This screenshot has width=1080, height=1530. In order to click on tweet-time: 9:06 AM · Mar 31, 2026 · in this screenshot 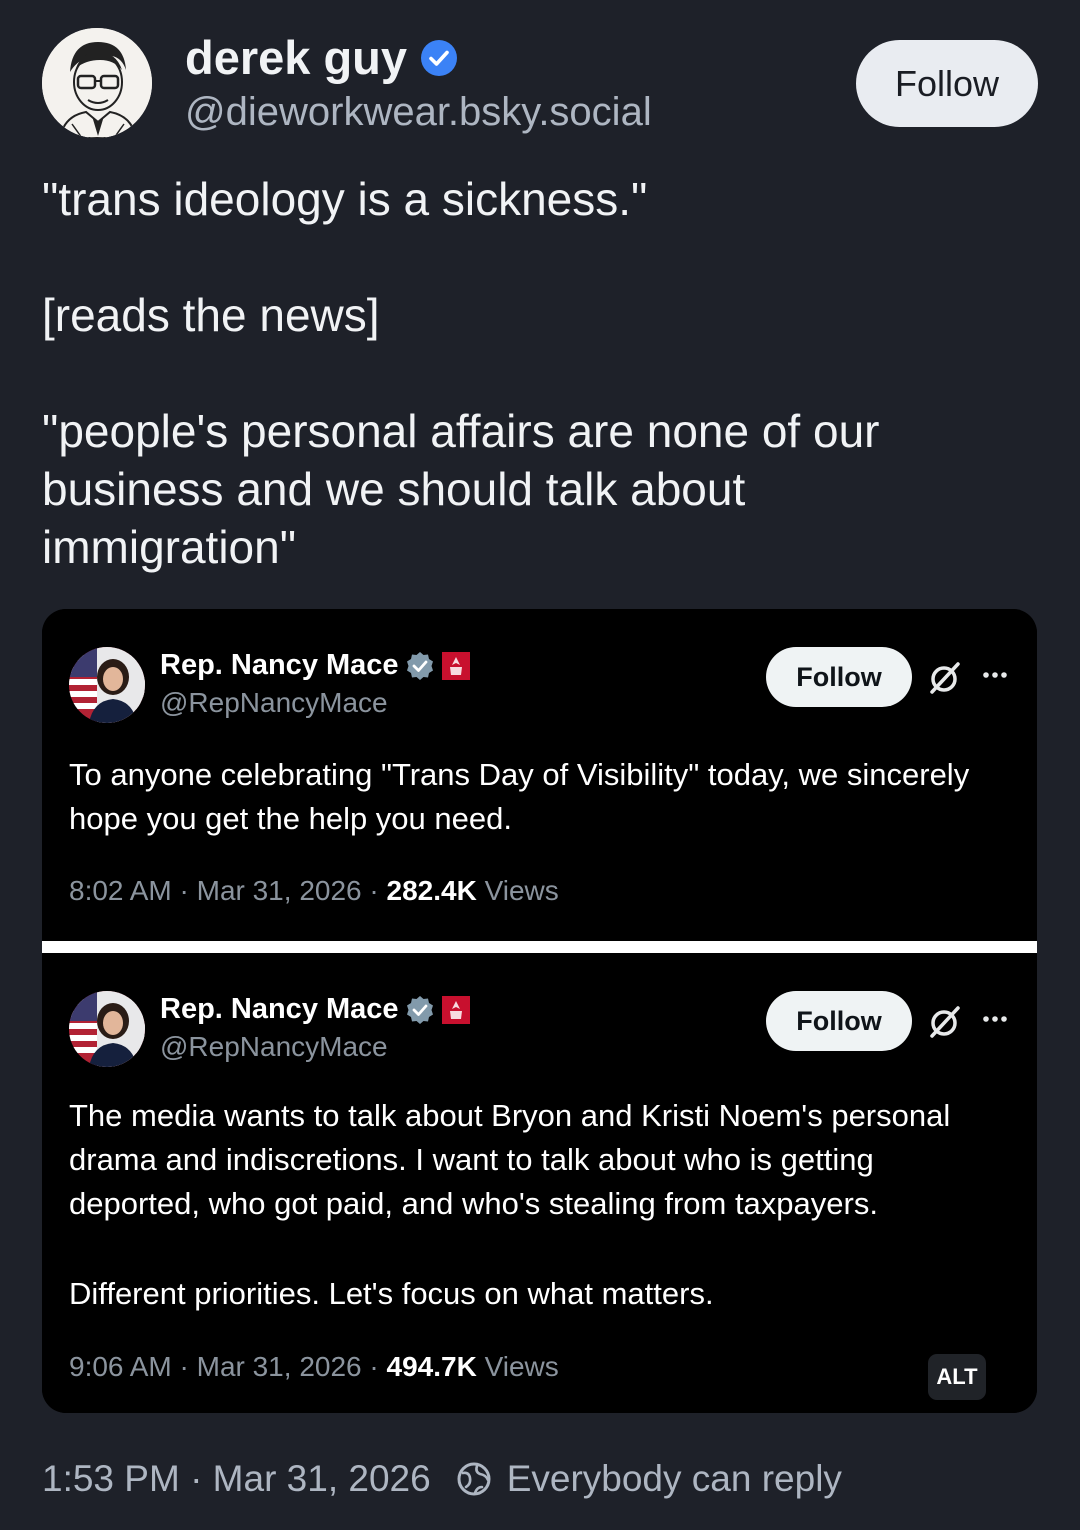, I will do `click(228, 1366)`.